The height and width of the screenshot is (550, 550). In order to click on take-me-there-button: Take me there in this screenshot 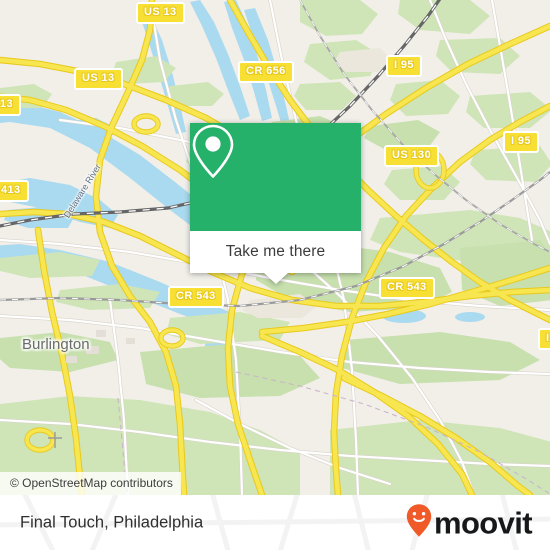, I will do `click(276, 252)`.